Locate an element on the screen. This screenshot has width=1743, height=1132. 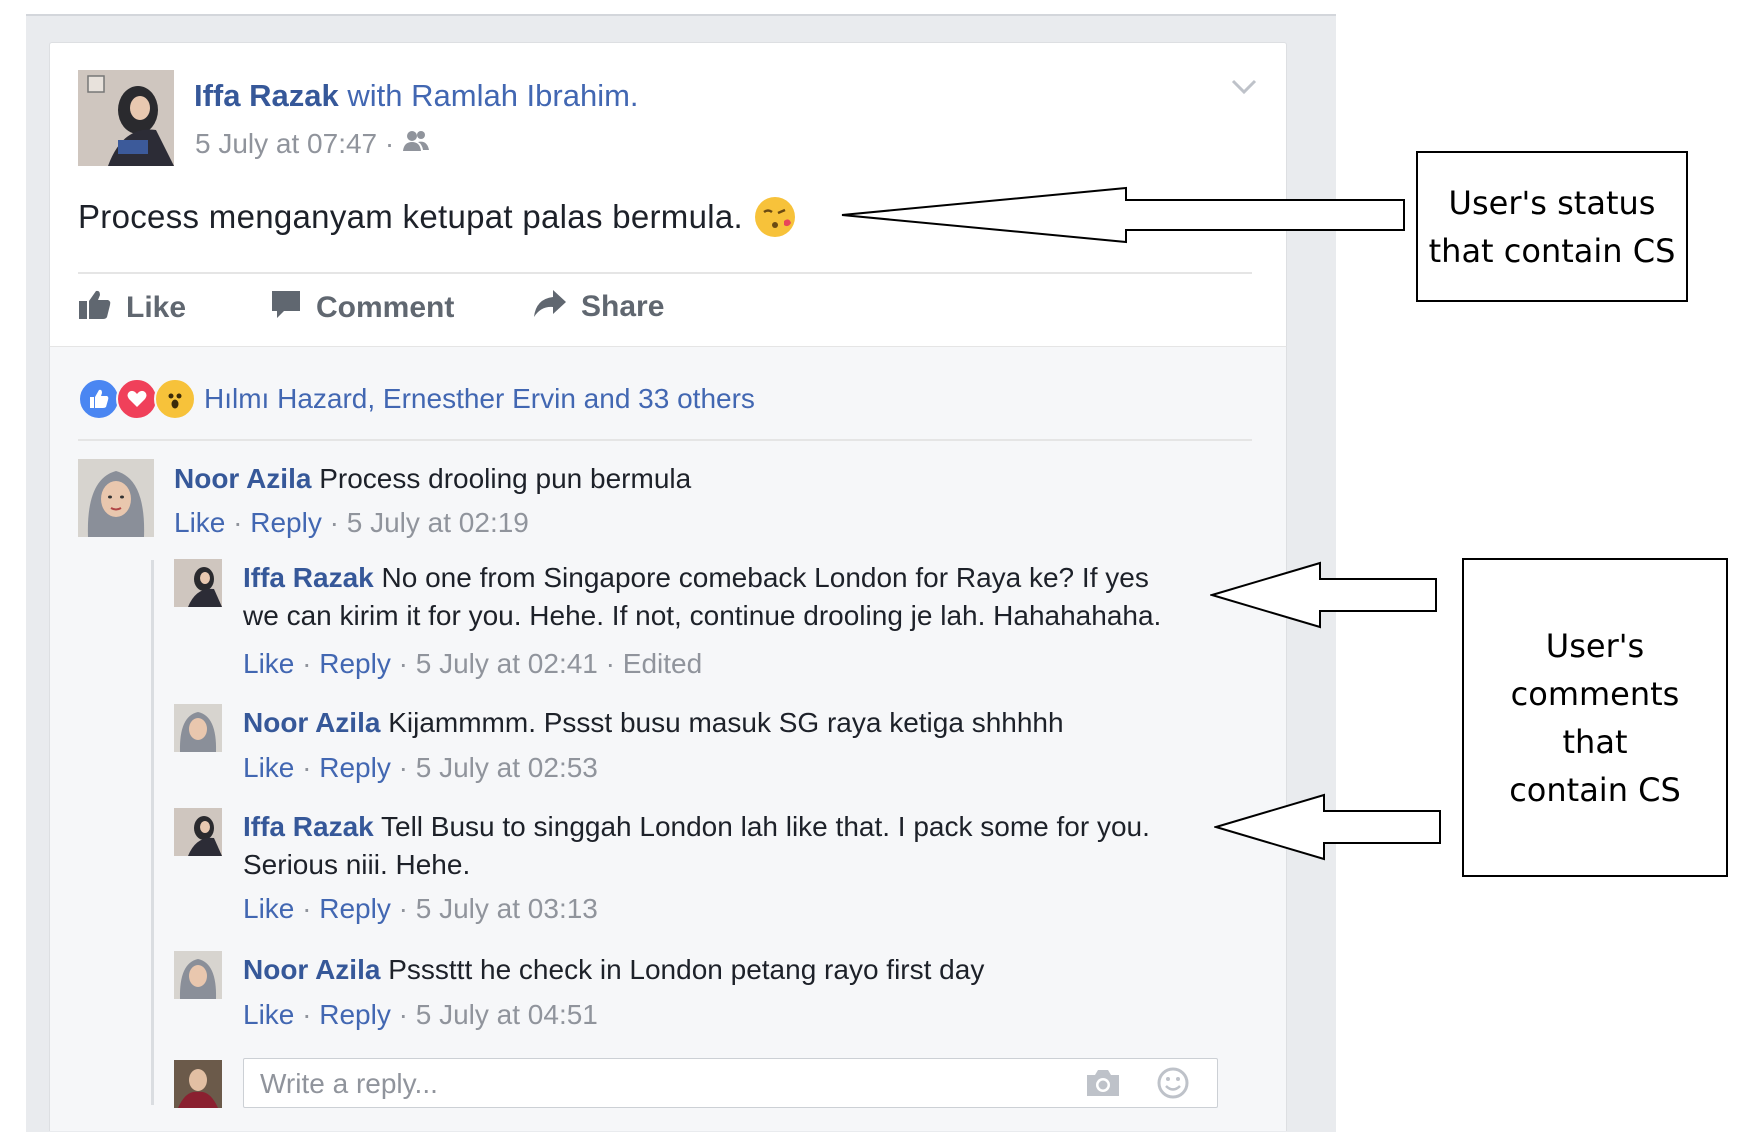
comment-button: Comment is located at coordinates (362, 308).